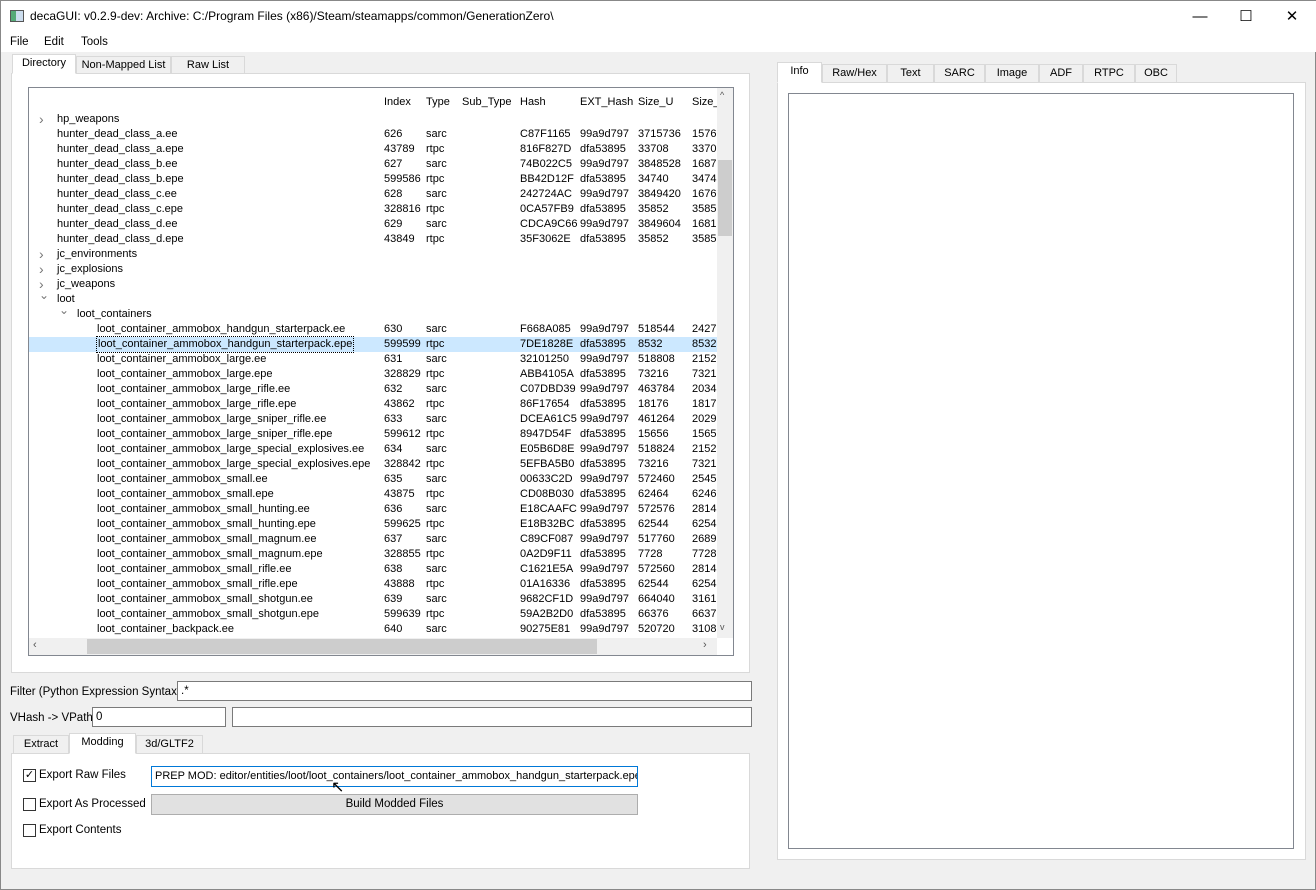  Describe the element at coordinates (393, 359) in the screenshot. I see `row-cell-index: 631` at that location.